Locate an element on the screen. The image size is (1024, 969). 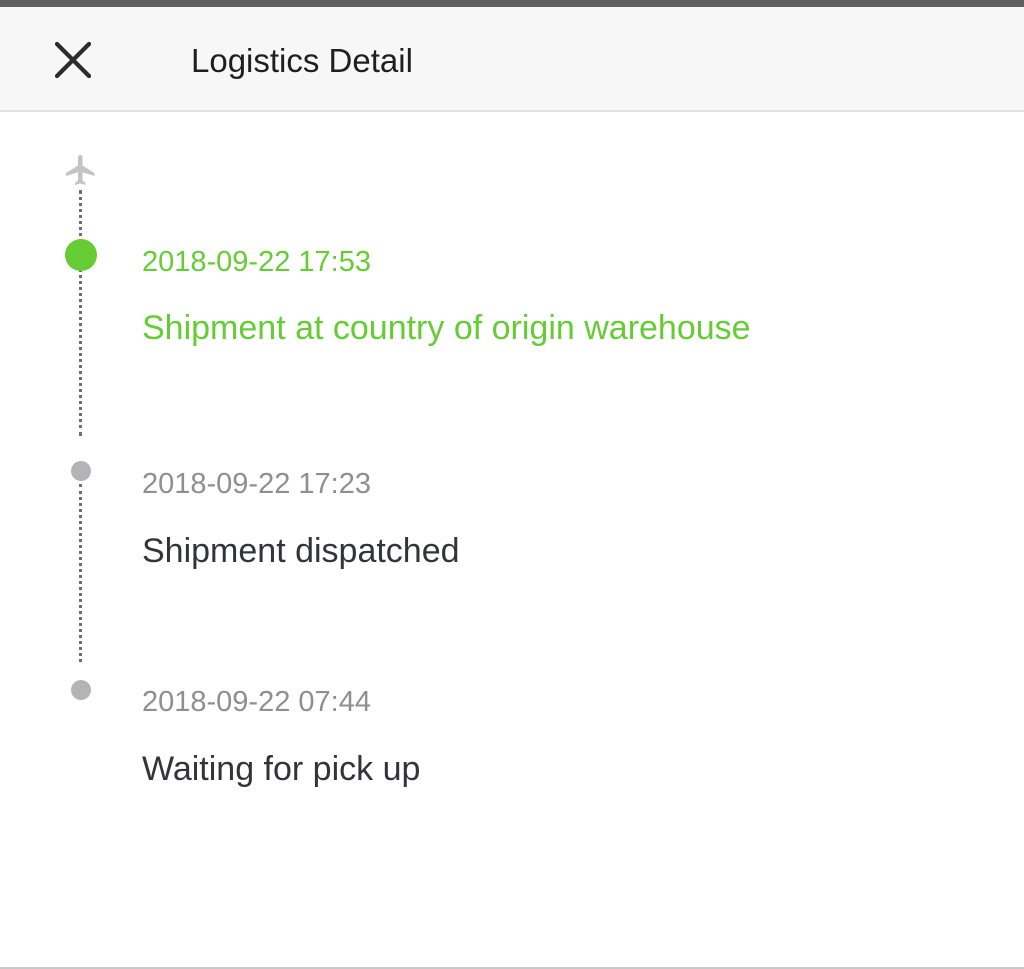
event-description: Waiting for pick up is located at coordinates (281, 769).